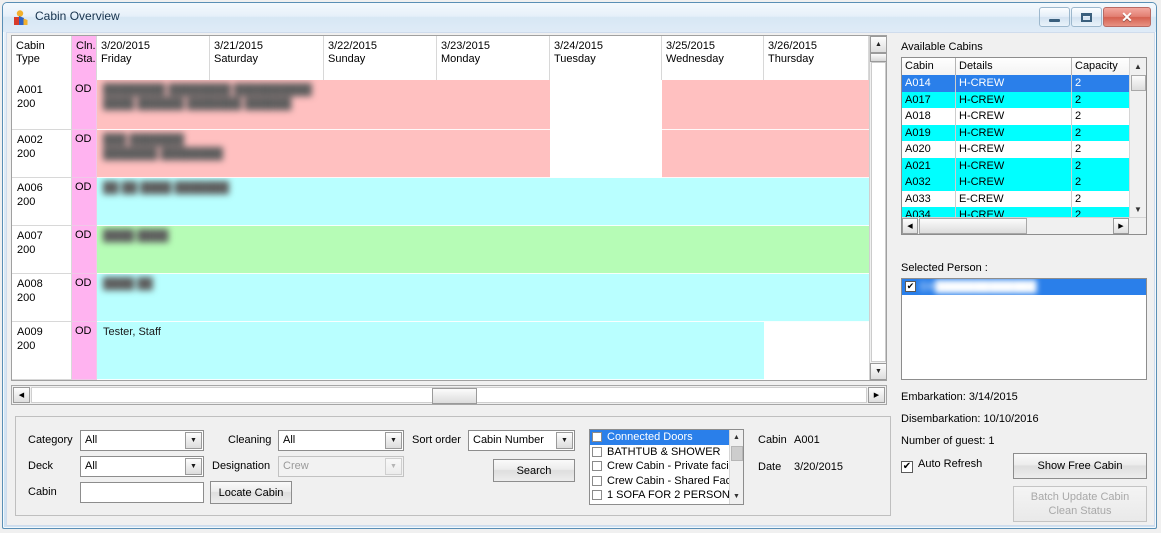  I want to click on sort-order-select: Cabin Number ▼, so click(521, 440).